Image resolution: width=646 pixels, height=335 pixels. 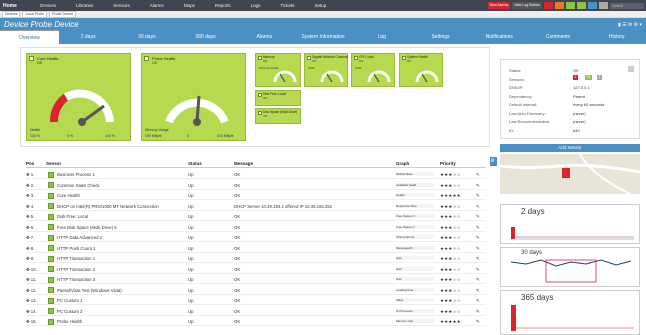 What do you see at coordinates (630, 25) in the screenshot?
I see `page-tools: ▮ ☰ ✉ ⚙ ▾` at bounding box center [630, 25].